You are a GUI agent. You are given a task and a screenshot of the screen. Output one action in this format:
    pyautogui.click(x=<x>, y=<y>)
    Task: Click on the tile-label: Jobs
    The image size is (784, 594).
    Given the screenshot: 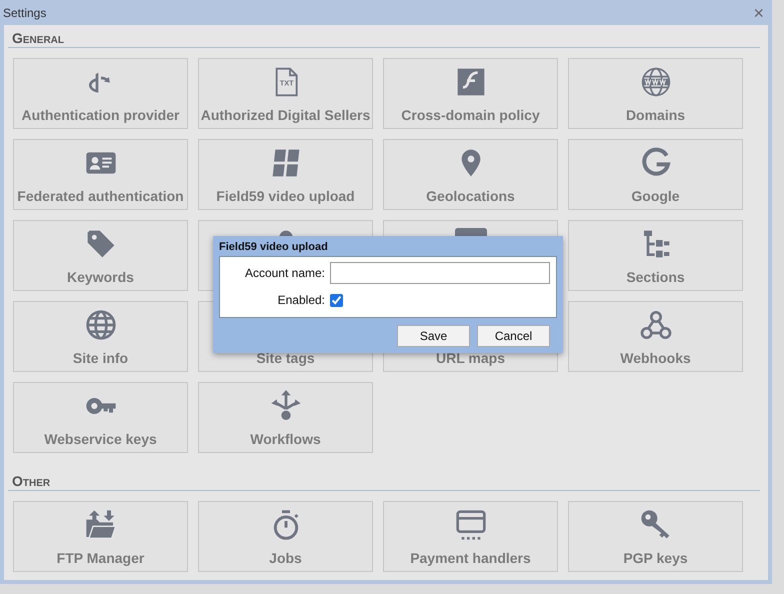 What is the action you would take?
    pyautogui.click(x=285, y=558)
    